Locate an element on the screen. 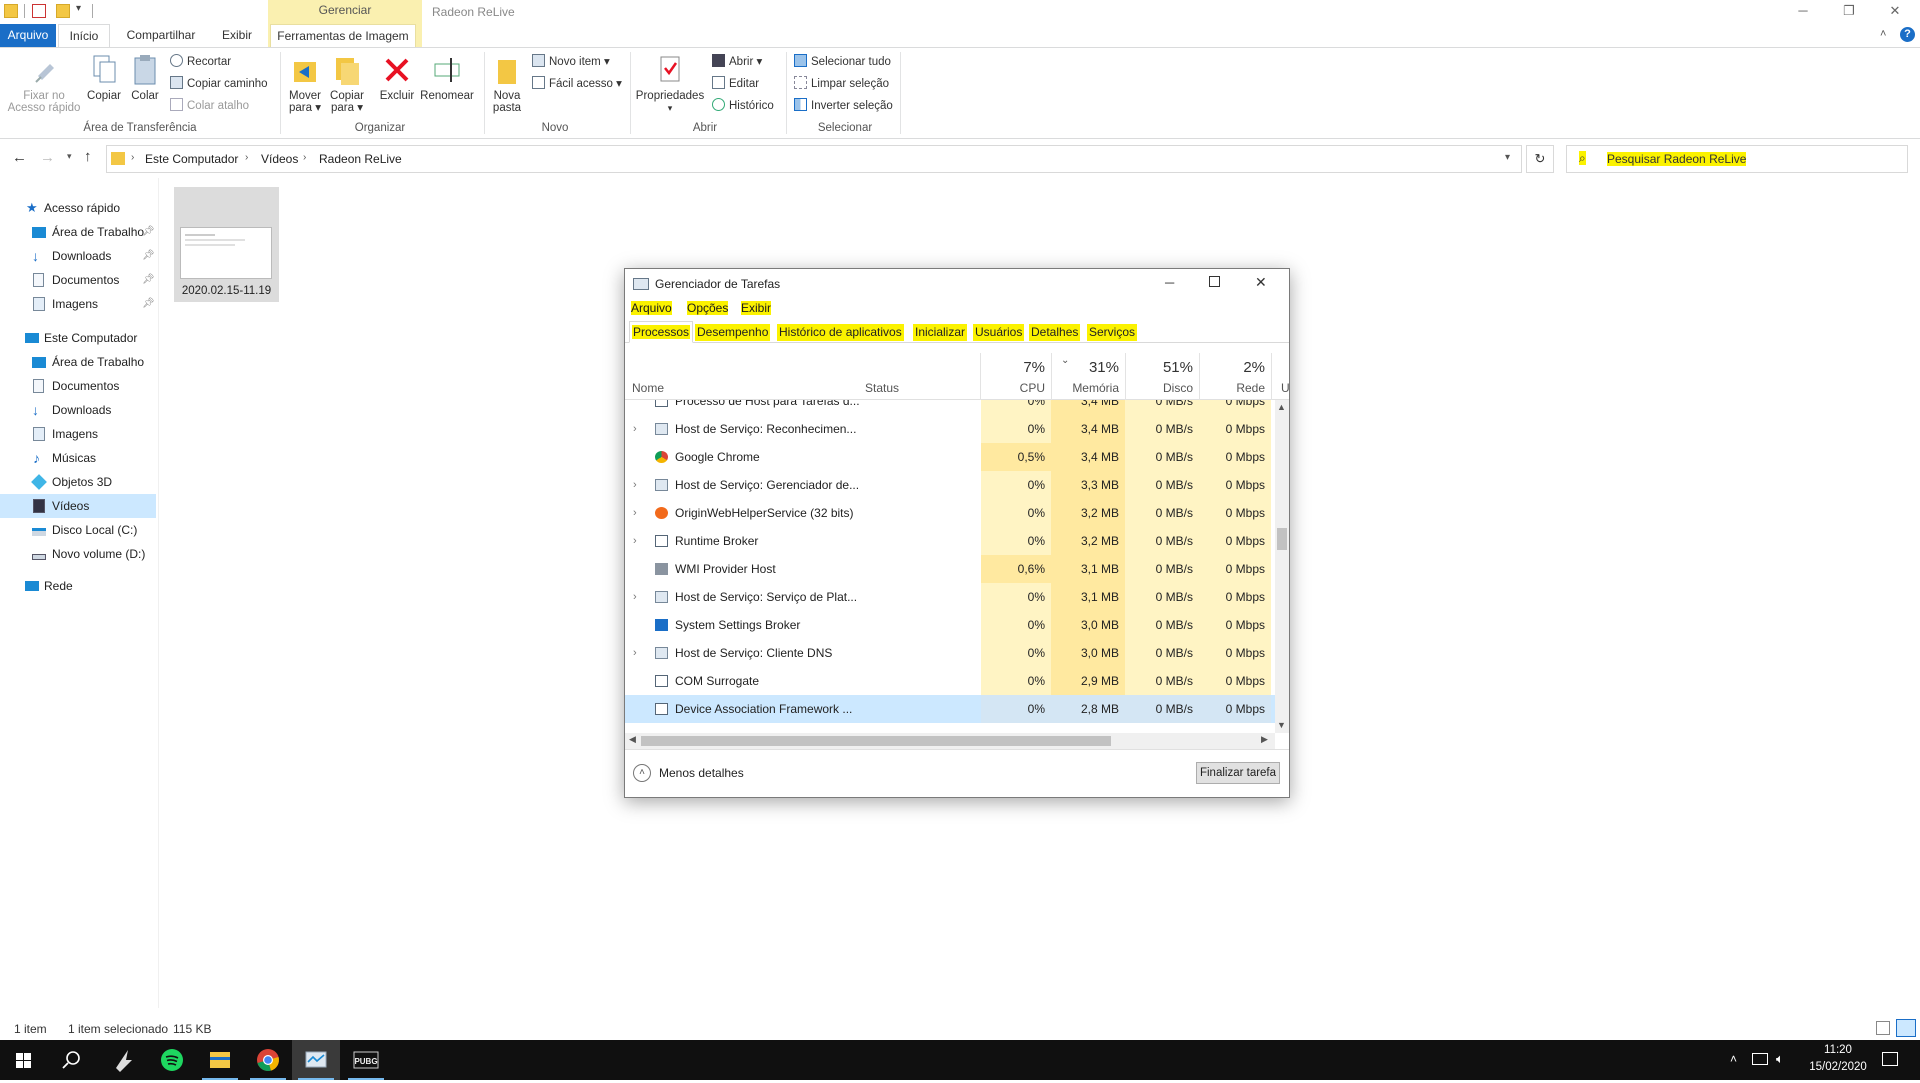 The image size is (1920, 1083). search-button is located at coordinates (72, 1060).